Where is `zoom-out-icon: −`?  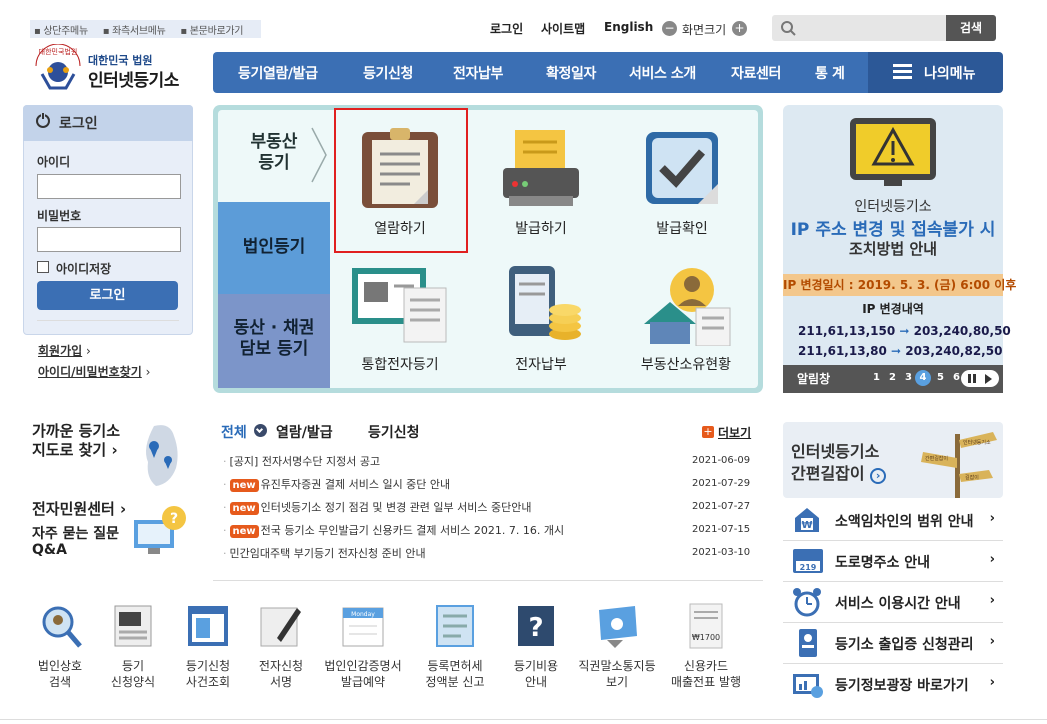 zoom-out-icon: − is located at coordinates (669, 28).